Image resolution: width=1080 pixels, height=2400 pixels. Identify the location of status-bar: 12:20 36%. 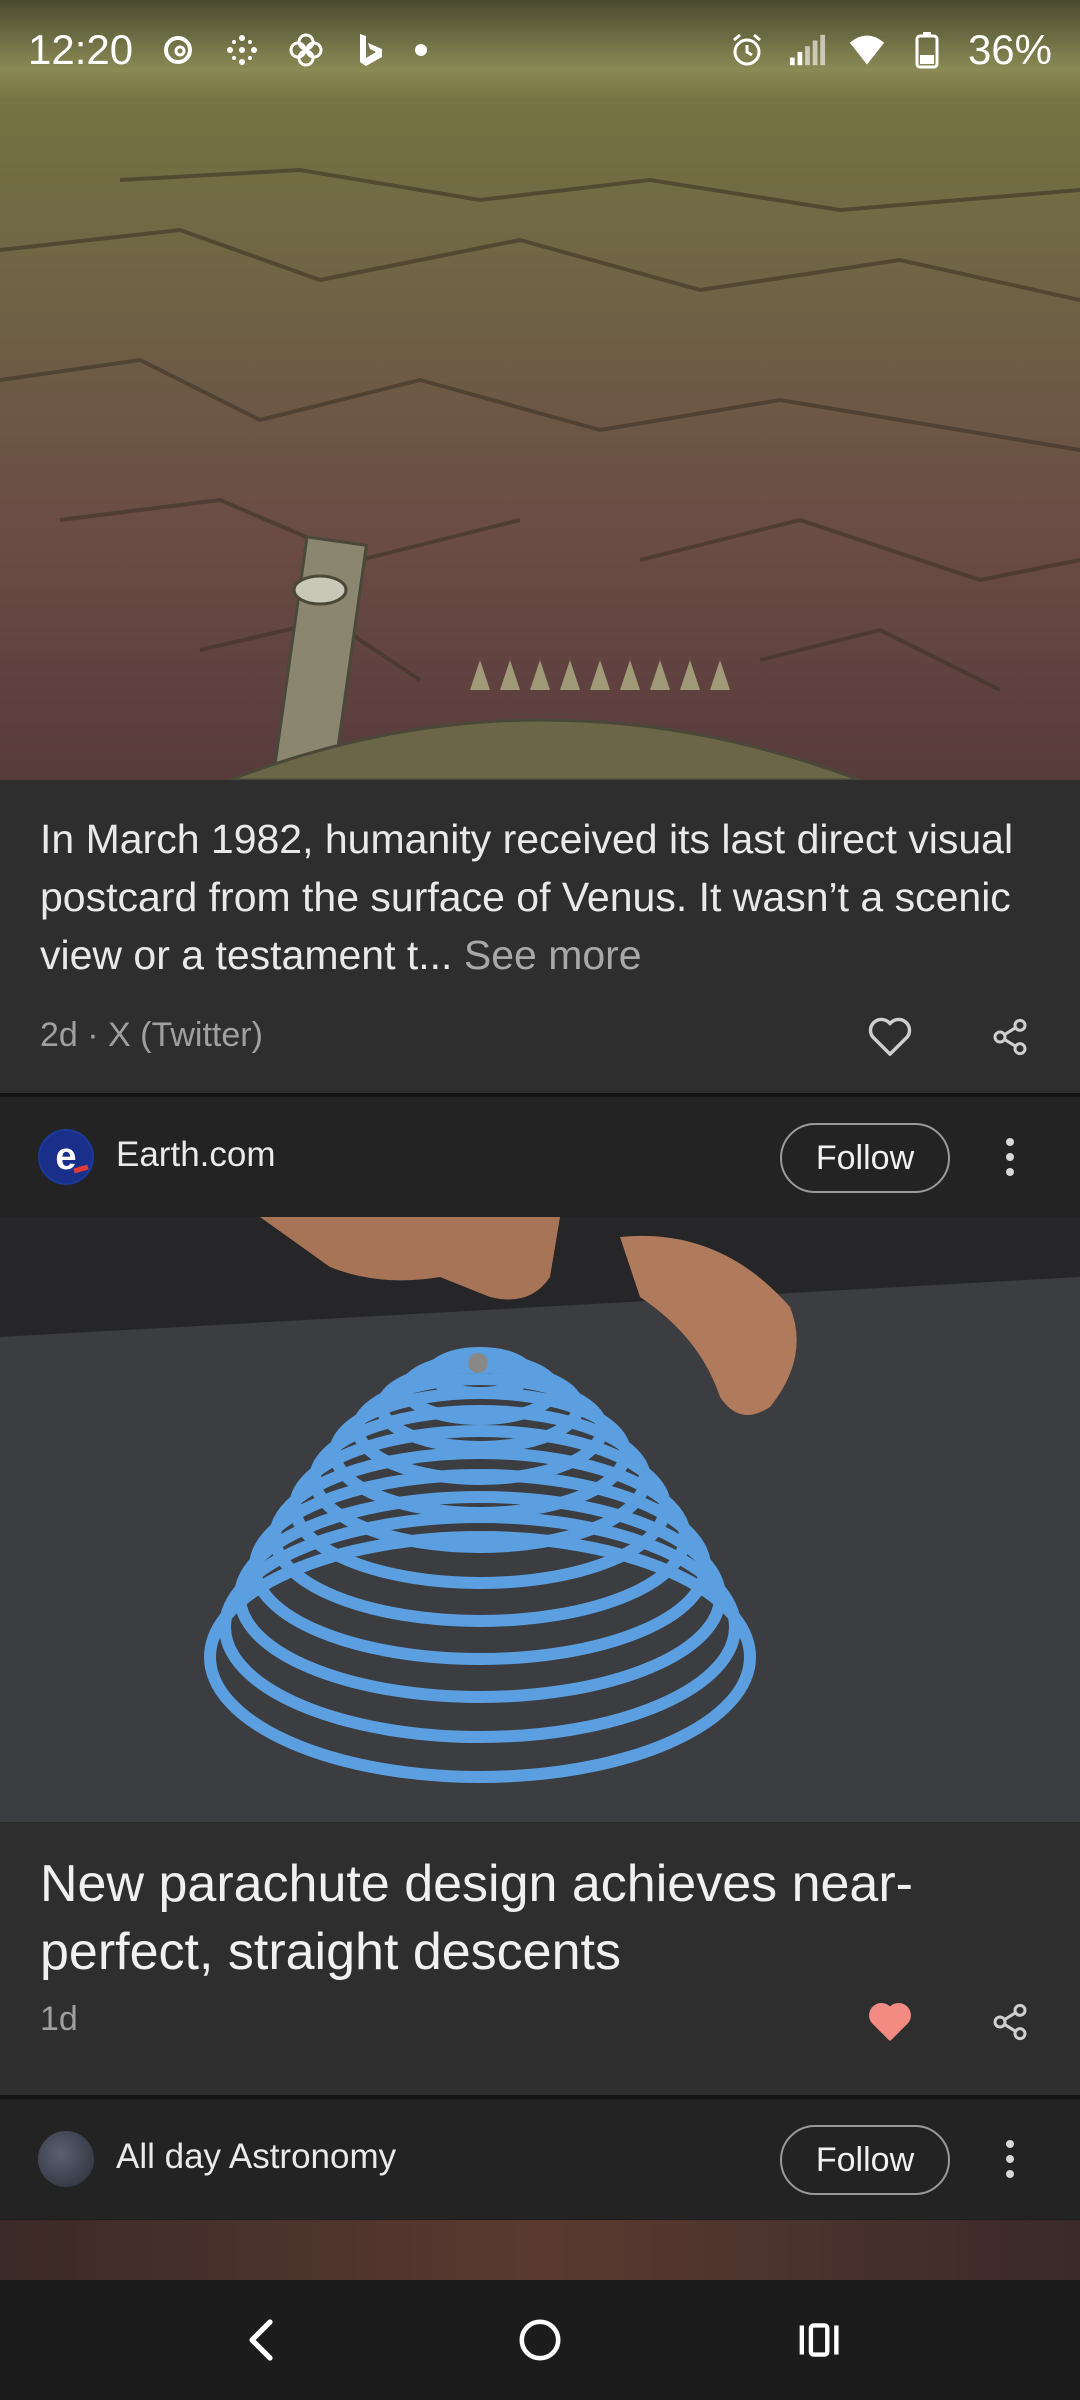
(540, 50).